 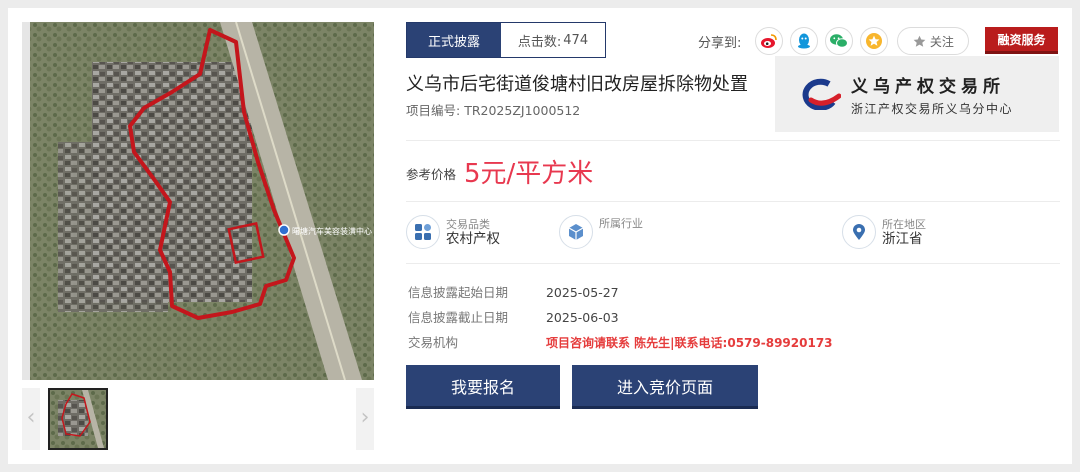 I want to click on thumbnail-next-button: ›, so click(x=365, y=419).